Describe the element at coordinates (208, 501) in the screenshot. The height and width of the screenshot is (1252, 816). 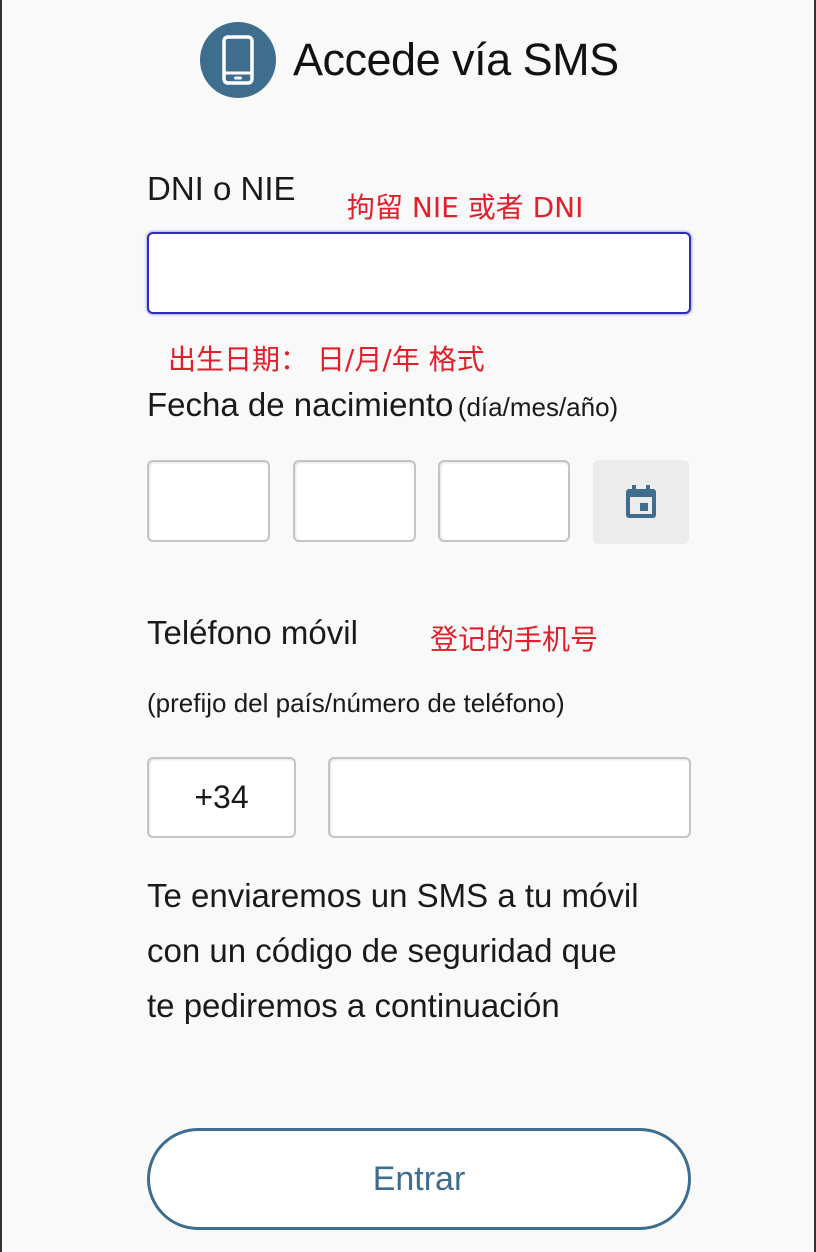
I see `birth-day-input` at that location.